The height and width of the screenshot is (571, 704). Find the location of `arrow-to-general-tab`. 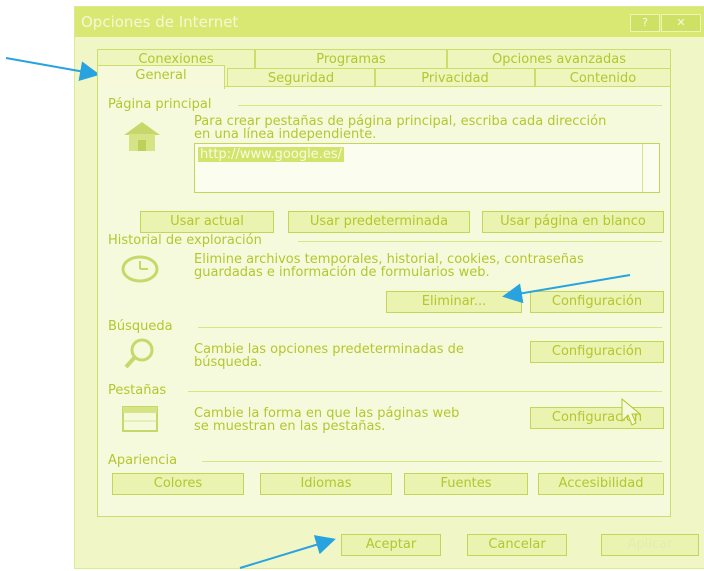

arrow-to-general-tab is located at coordinates (52, 69).